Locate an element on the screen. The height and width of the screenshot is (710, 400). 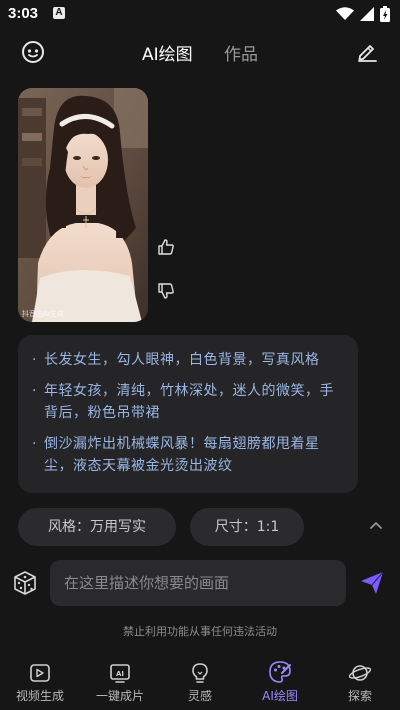
nav-label: 视频生成 is located at coordinates (39, 696).